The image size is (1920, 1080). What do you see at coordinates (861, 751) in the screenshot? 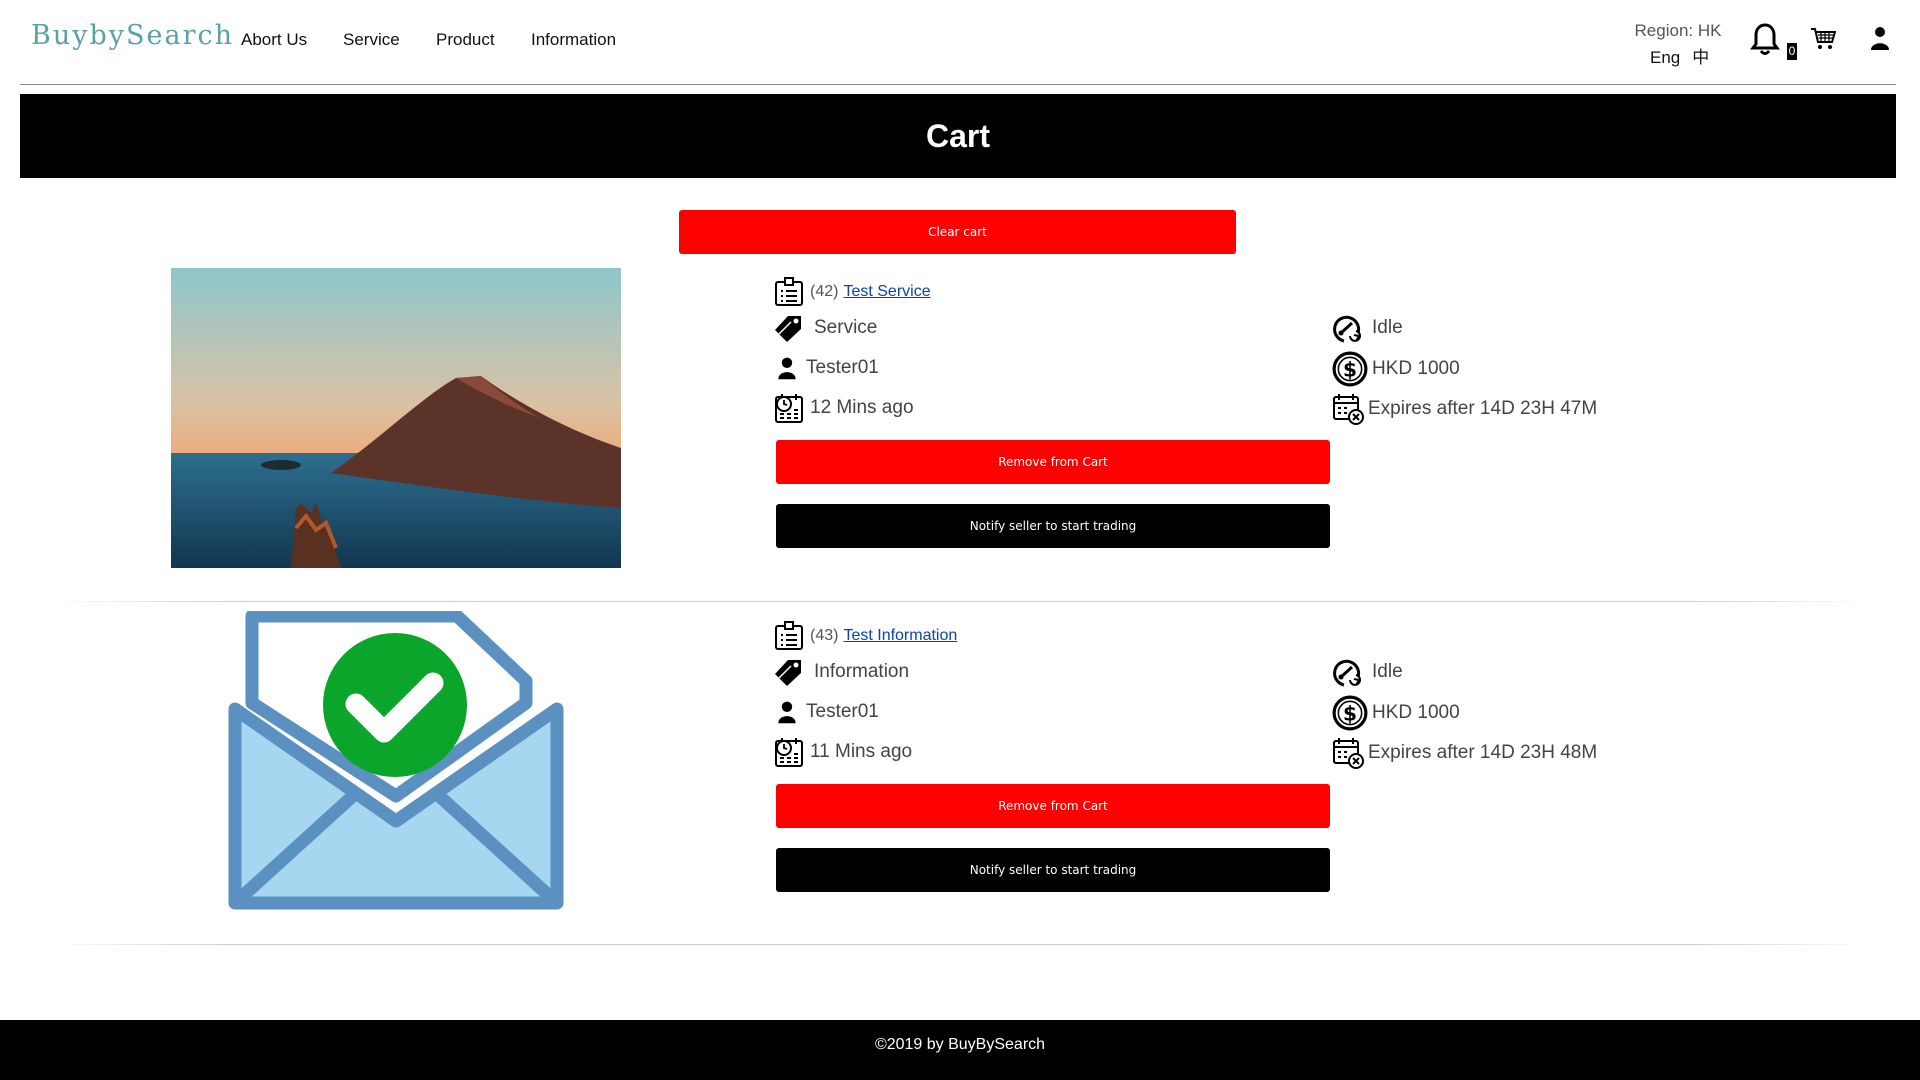
I see `item-posted-time: 11 Mins ago` at bounding box center [861, 751].